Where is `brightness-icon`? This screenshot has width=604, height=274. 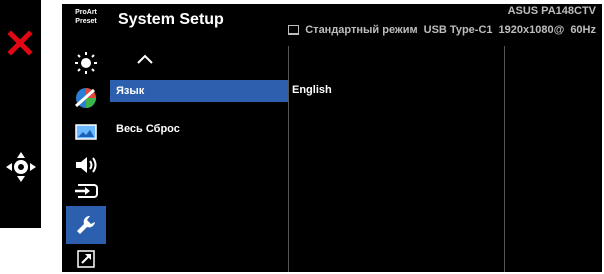
brightness-icon is located at coordinates (86, 63).